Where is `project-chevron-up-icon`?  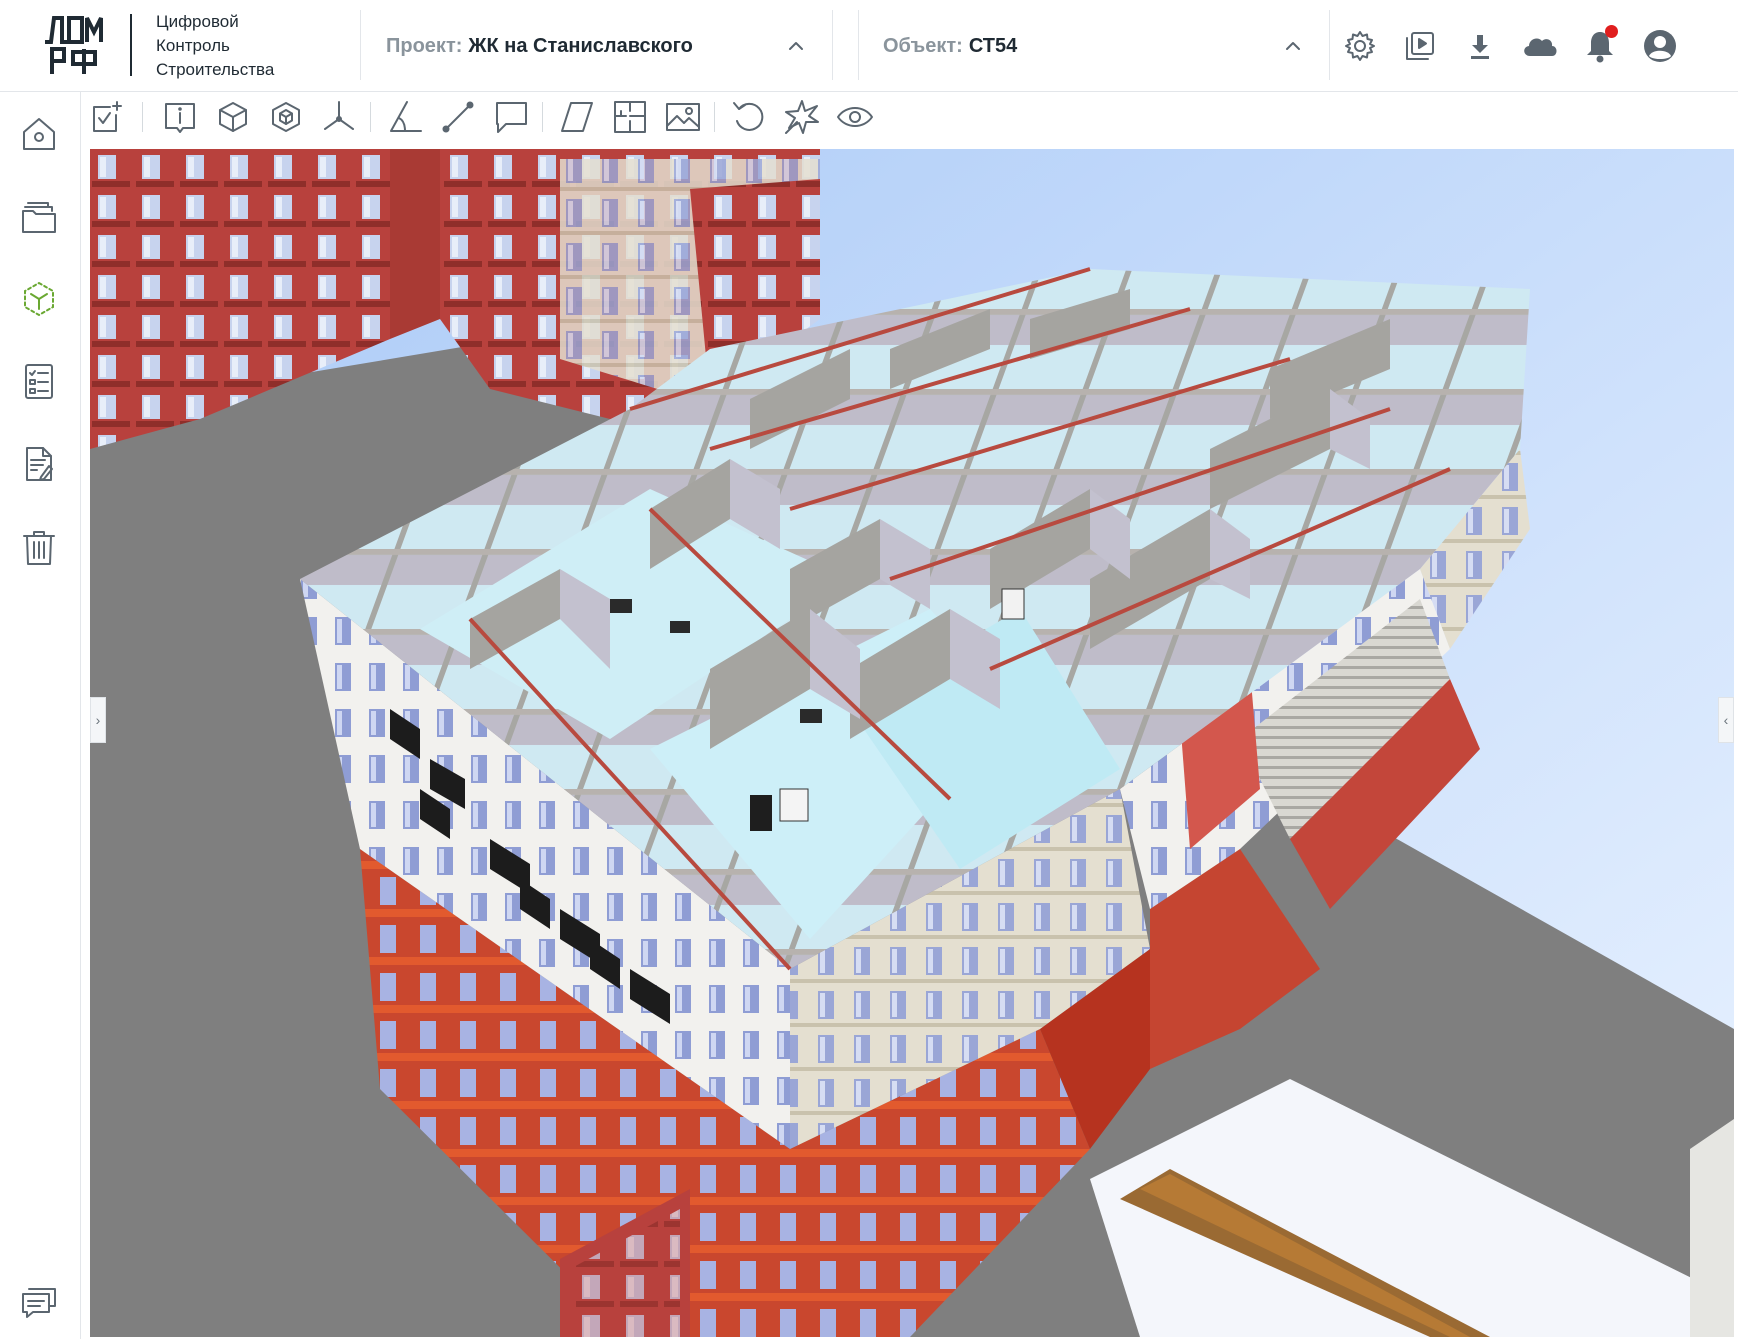
project-chevron-up-icon is located at coordinates (796, 46).